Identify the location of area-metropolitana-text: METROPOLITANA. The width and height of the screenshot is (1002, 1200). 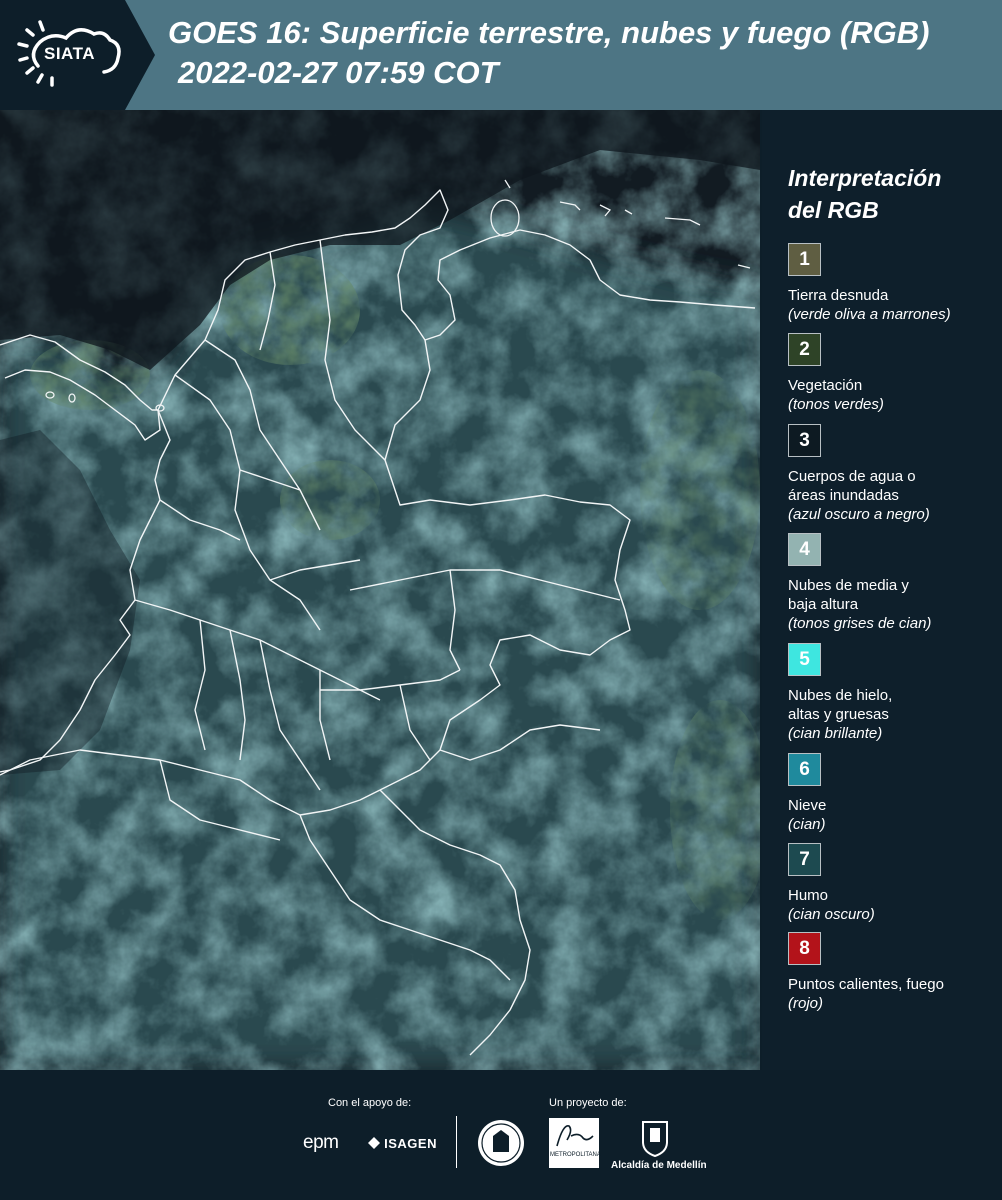
(575, 1155).